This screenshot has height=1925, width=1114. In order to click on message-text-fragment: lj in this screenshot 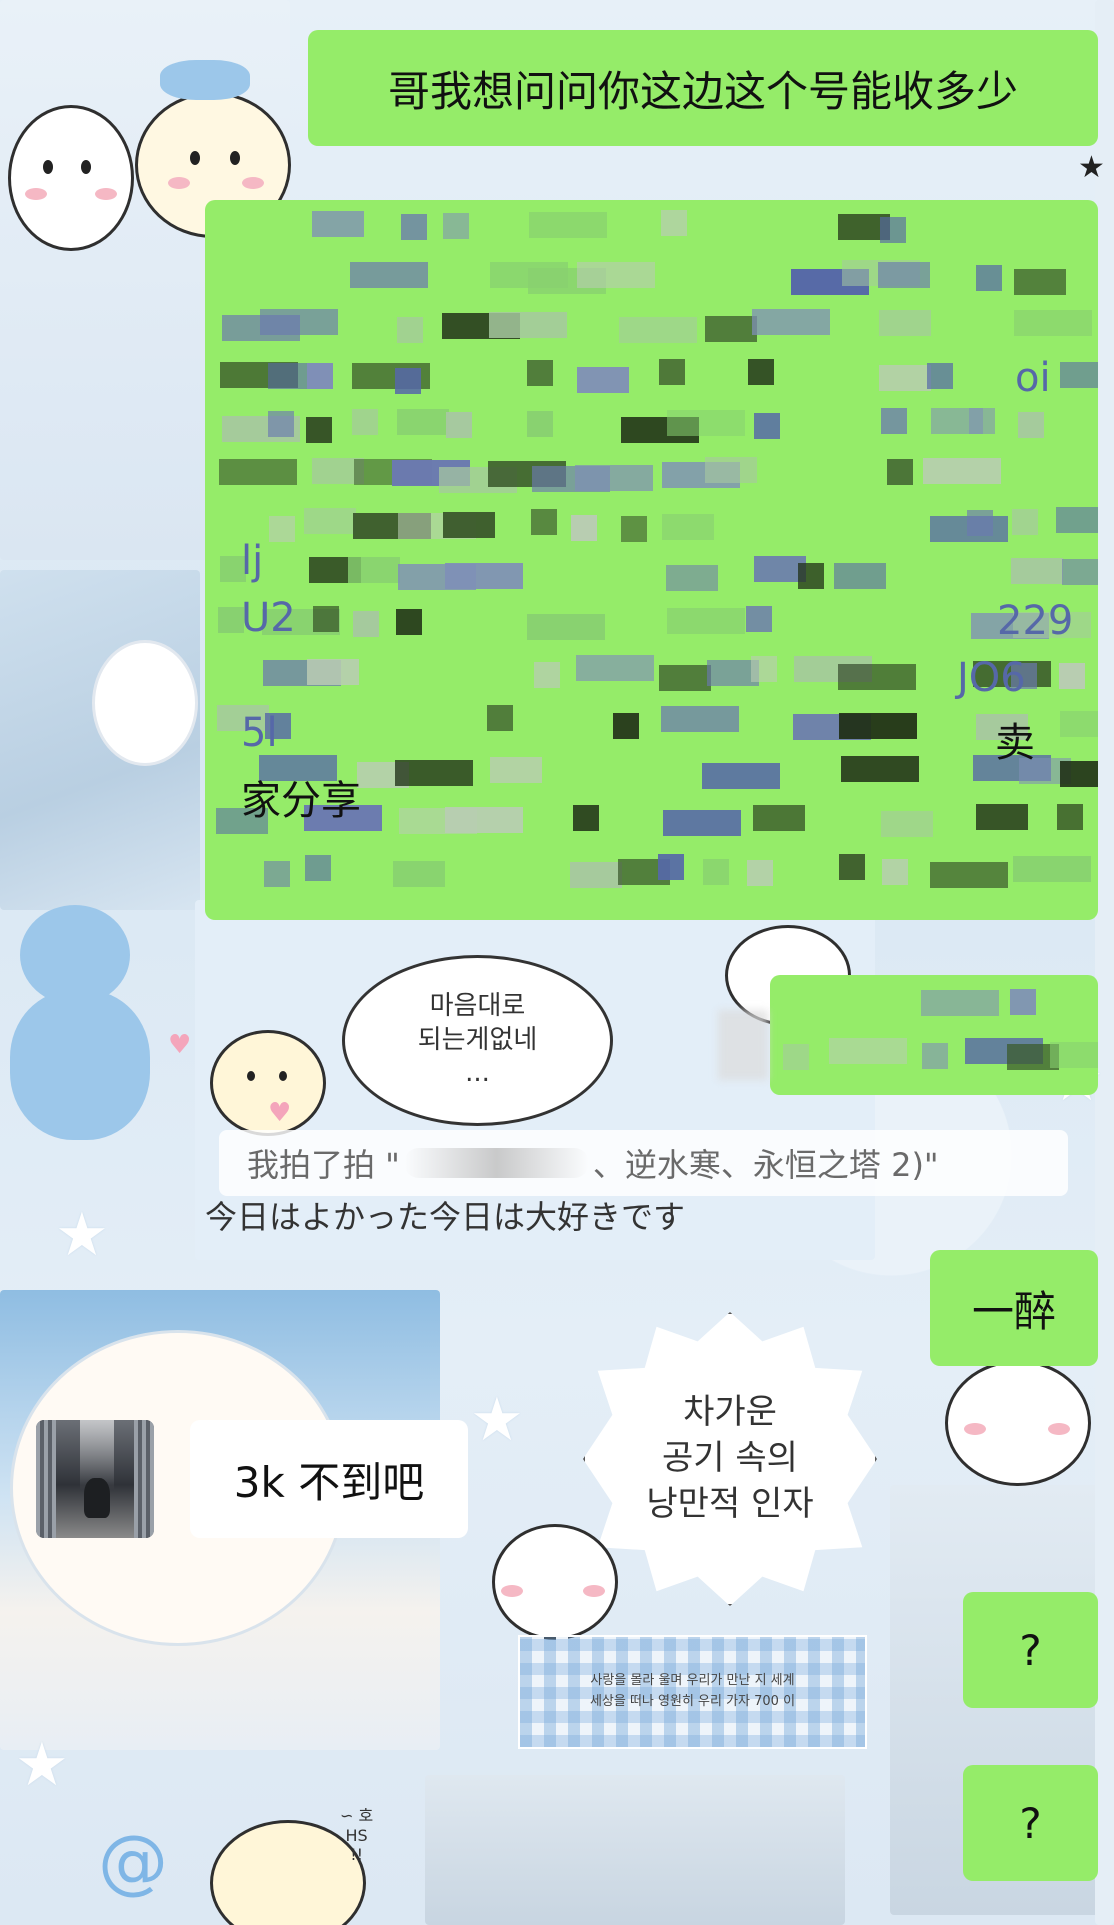, I will do `click(252, 561)`.